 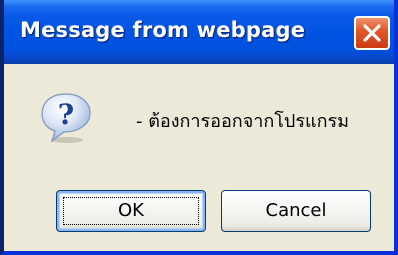 I want to click on close-icon, so click(x=372, y=33).